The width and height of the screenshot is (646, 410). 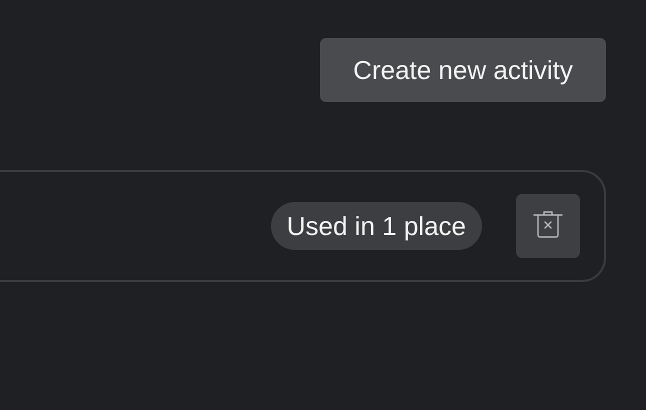 What do you see at coordinates (463, 70) in the screenshot?
I see `create-activity-button: Create new activity` at bounding box center [463, 70].